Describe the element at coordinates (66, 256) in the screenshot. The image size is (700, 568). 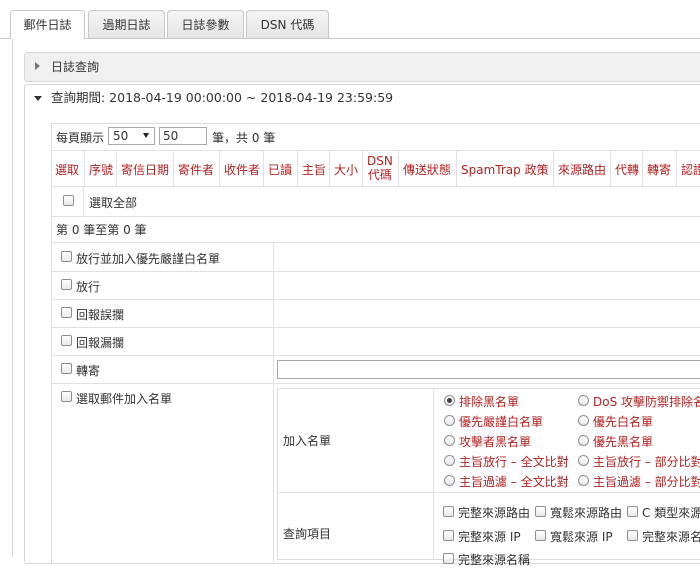
I see `release-whitelist-checkbox` at that location.